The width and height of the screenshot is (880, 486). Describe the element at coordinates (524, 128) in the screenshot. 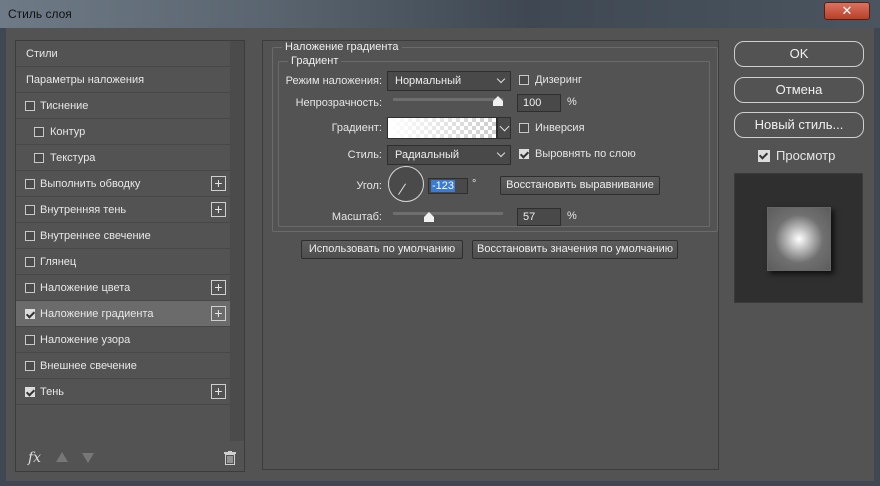

I see `reverse-checkbox` at that location.